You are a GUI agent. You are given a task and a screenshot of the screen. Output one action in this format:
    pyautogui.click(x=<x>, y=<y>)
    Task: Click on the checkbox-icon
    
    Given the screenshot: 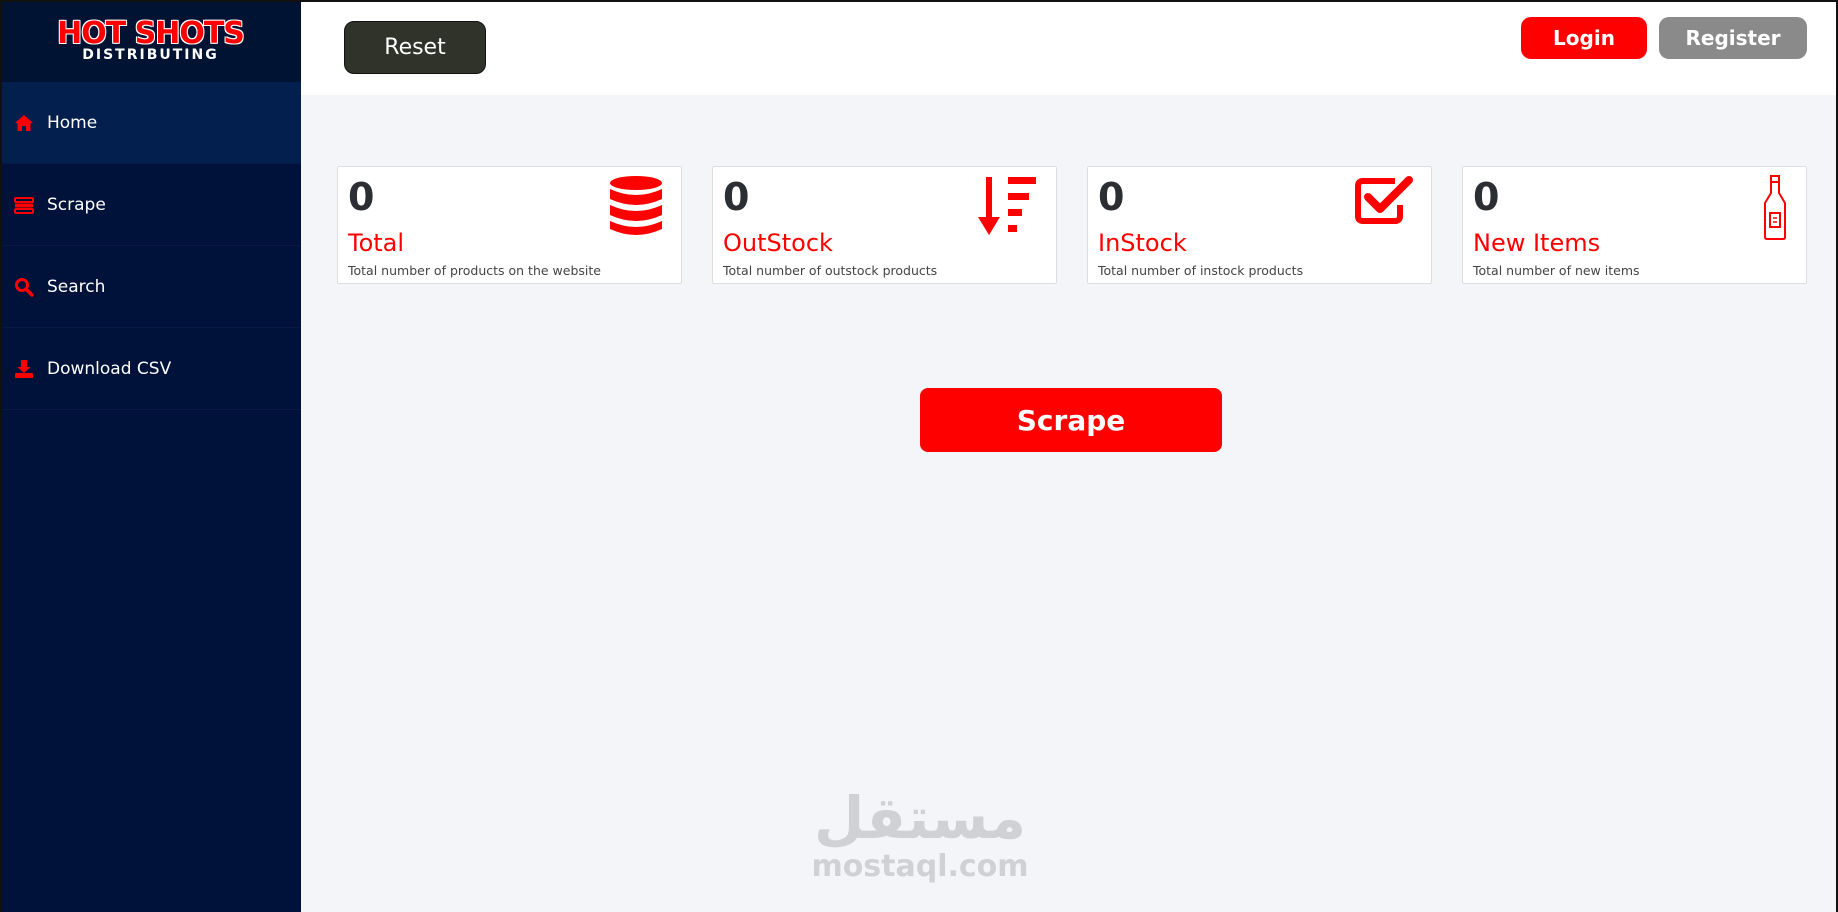 What is the action you would take?
    pyautogui.click(x=1384, y=200)
    